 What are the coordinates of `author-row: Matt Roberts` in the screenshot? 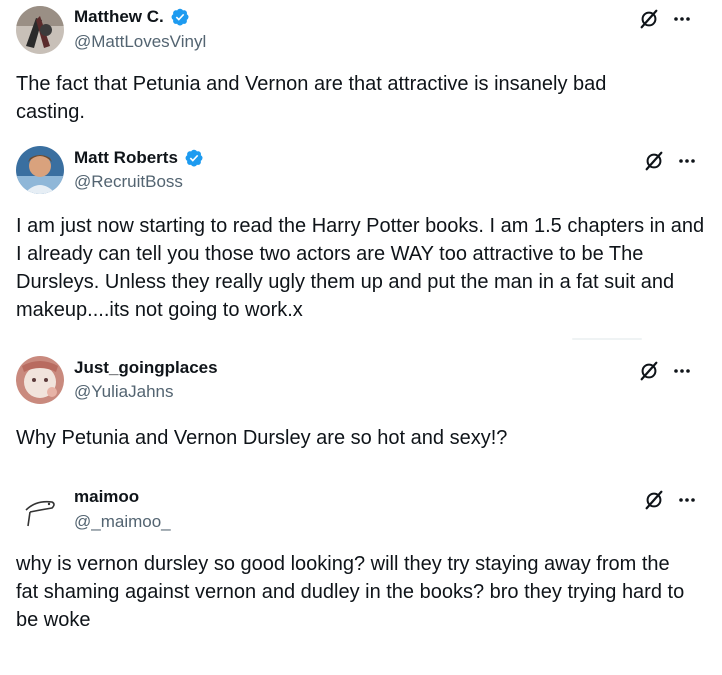 It's located at (139, 158).